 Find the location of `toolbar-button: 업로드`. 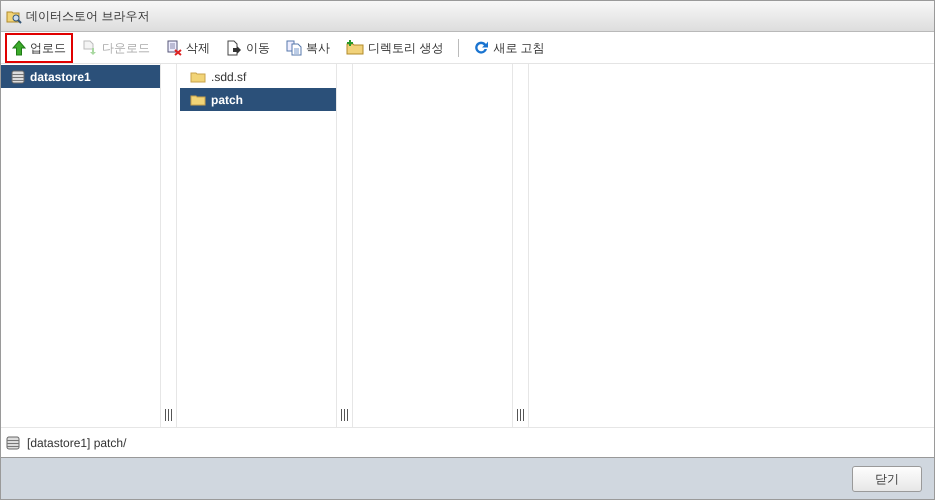

toolbar-button: 업로드 is located at coordinates (39, 47).